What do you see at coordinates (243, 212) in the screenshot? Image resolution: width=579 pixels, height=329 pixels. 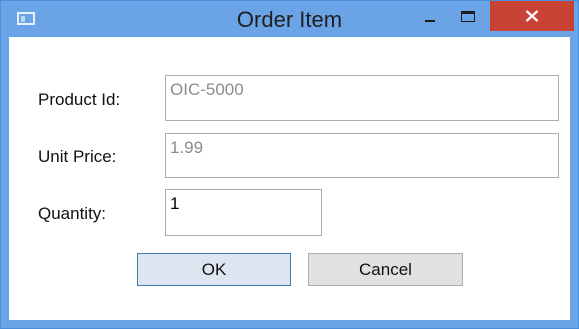 I see `quantity-field: 1` at bounding box center [243, 212].